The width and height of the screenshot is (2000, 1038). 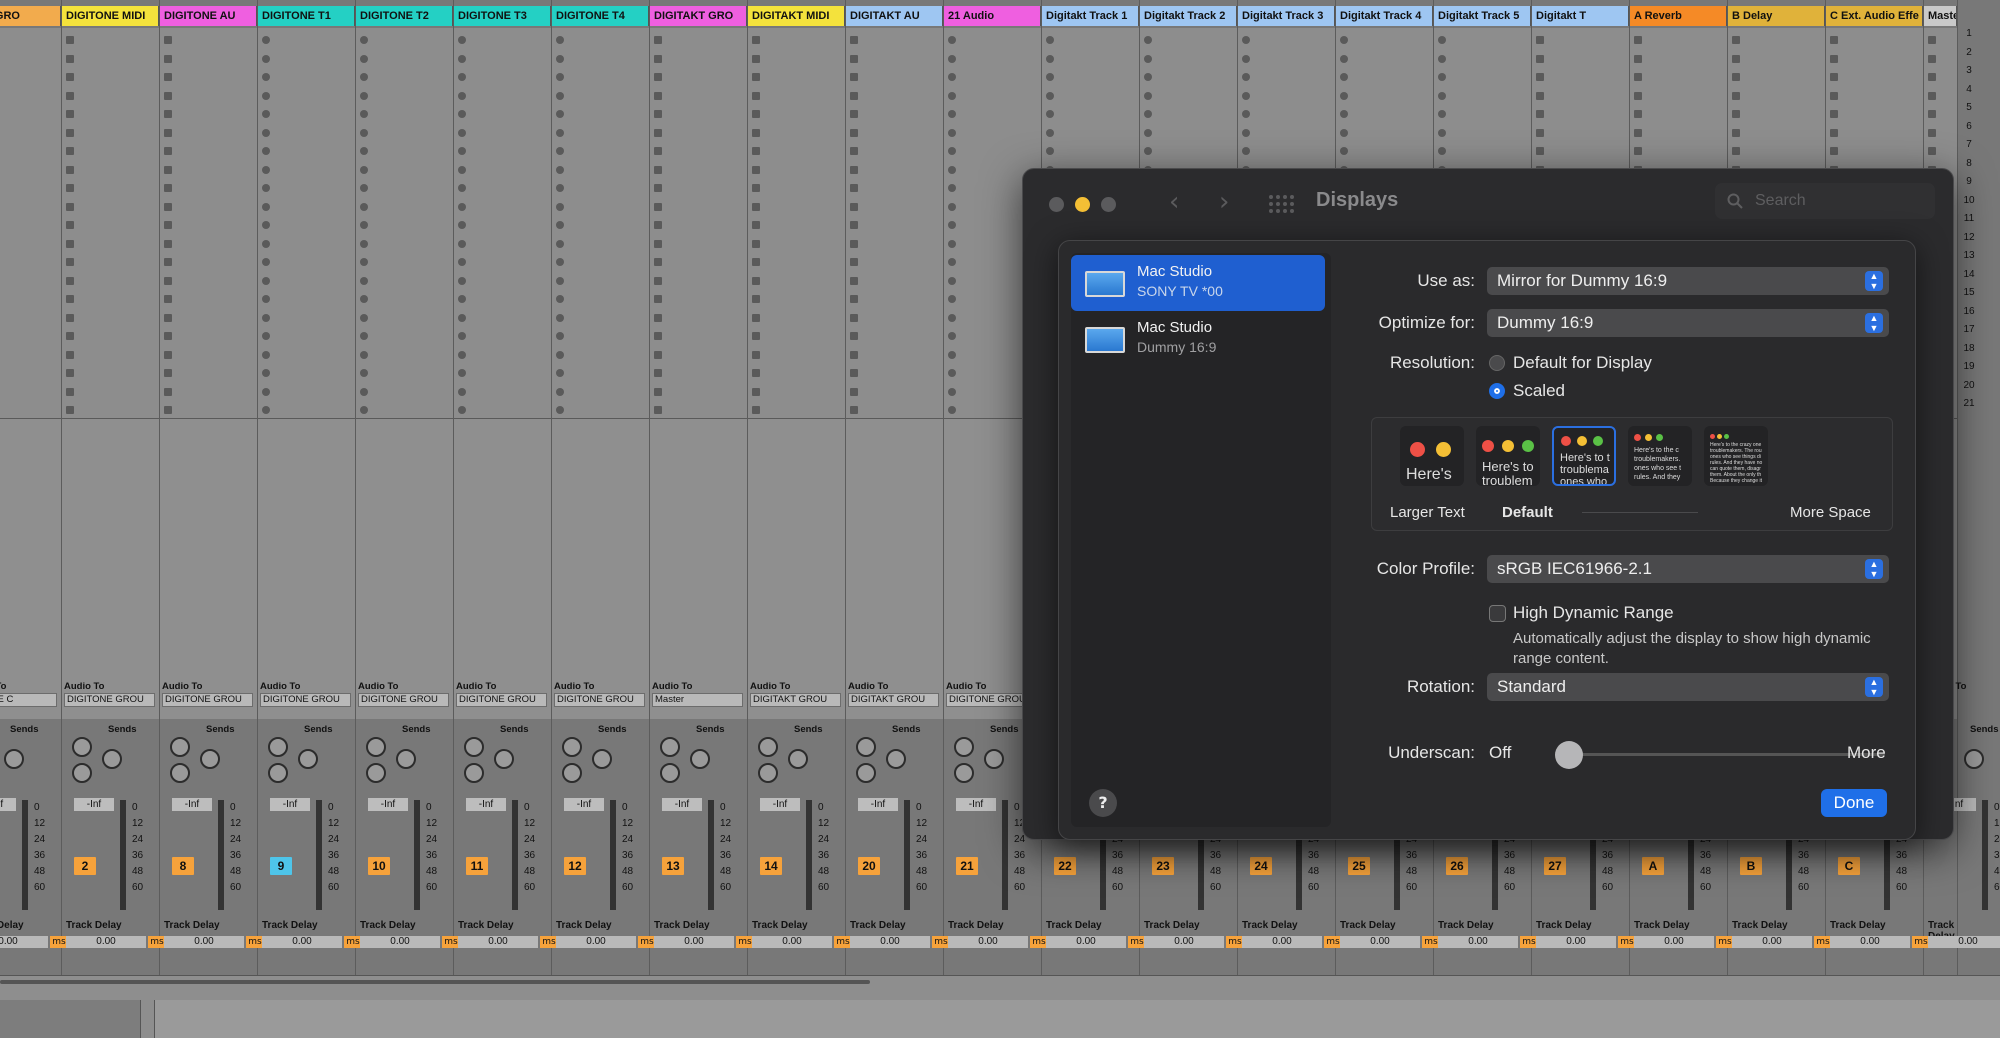 What do you see at coordinates (1584, 456) in the screenshot?
I see `scale-option-selected: Here's to t troublema ones who` at bounding box center [1584, 456].